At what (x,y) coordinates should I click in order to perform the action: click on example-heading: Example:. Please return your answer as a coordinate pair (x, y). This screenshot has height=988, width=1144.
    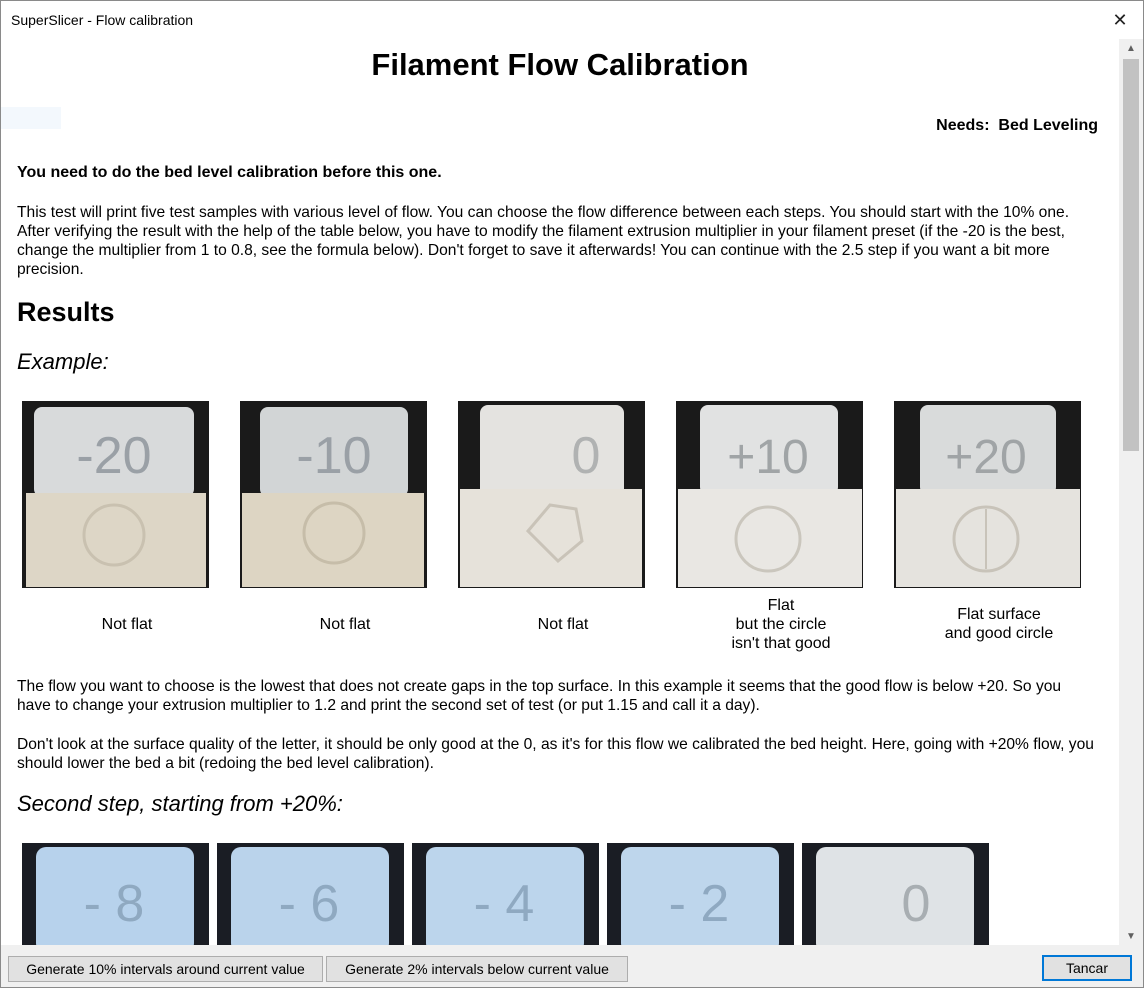
    Looking at the image, I should click on (63, 361).